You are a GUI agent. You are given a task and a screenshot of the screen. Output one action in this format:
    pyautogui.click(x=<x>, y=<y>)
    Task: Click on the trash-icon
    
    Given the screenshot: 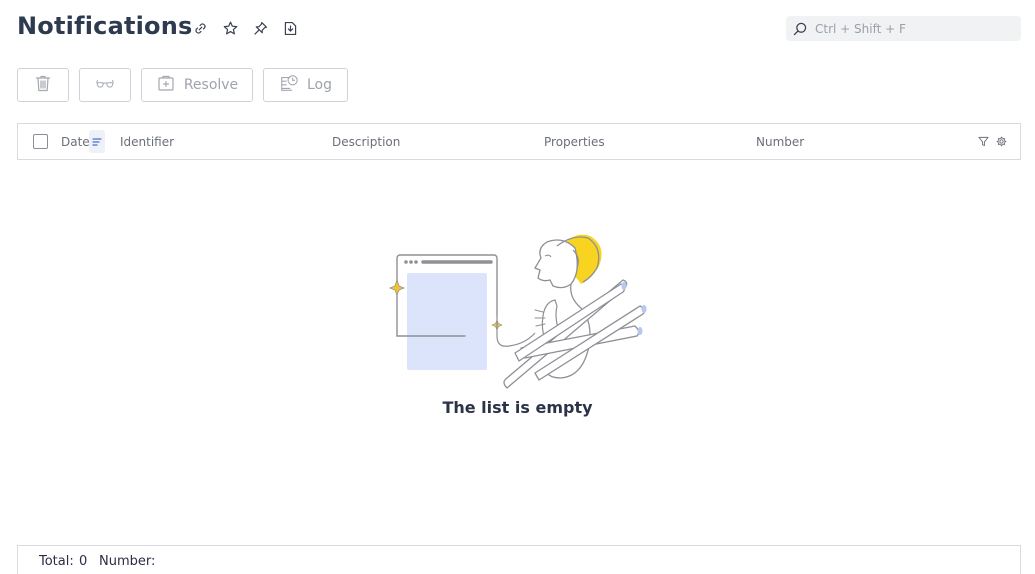 What is the action you would take?
    pyautogui.click(x=43, y=85)
    